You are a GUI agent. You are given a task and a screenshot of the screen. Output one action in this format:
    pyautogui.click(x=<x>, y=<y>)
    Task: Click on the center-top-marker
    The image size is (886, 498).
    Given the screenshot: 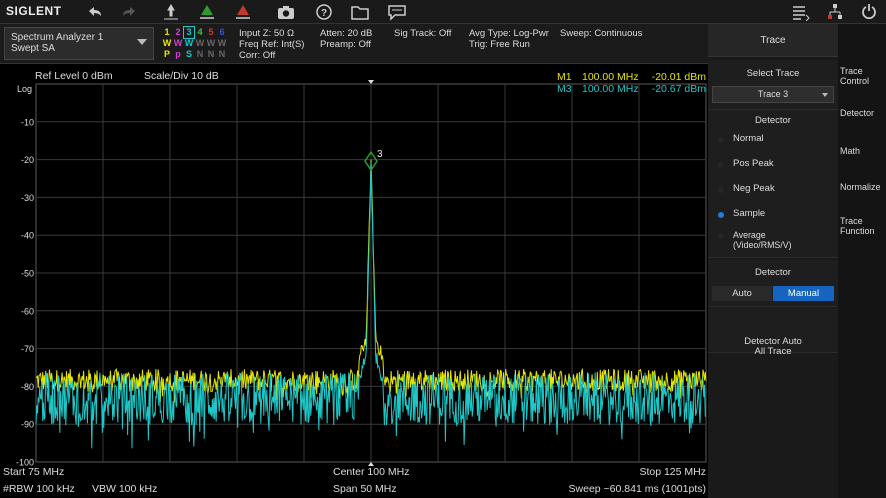 What is the action you would take?
    pyautogui.click(x=371, y=82)
    